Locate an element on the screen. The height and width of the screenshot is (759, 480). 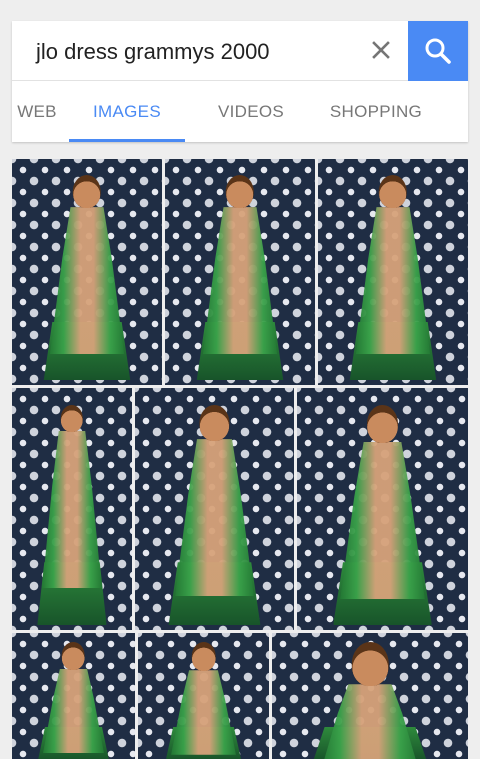
close-icon is located at coordinates (381, 50).